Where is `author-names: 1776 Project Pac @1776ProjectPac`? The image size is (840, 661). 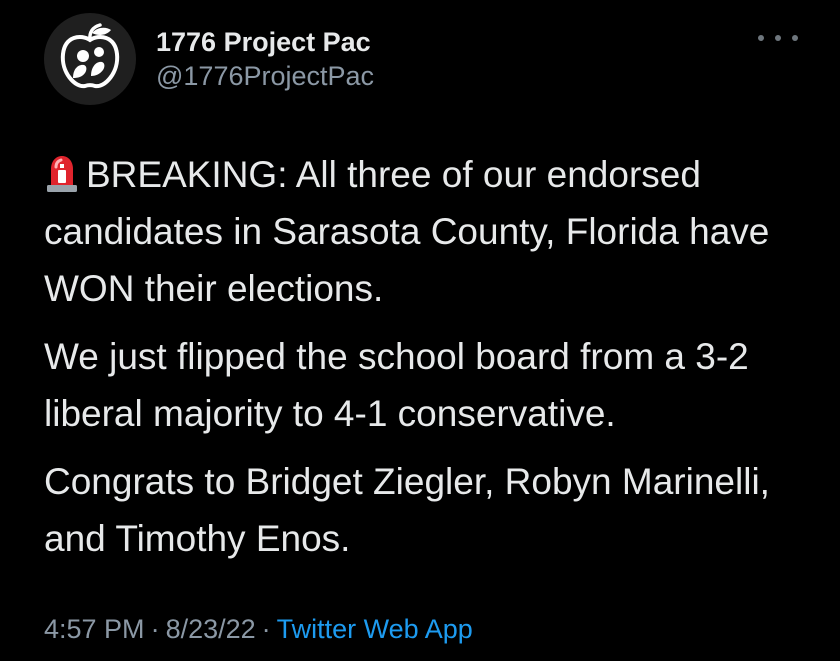 author-names: 1776 Project Pac @1776ProjectPac is located at coordinates (265, 59).